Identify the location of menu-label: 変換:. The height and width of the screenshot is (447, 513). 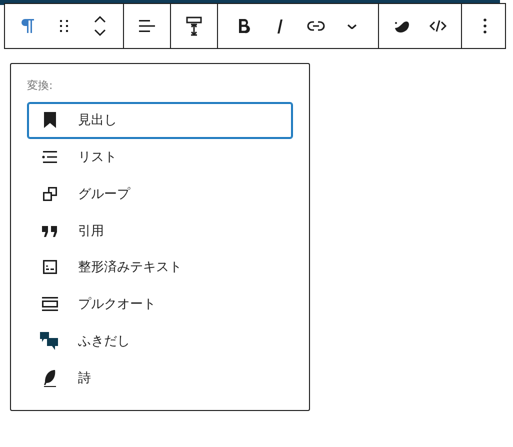
(40, 85).